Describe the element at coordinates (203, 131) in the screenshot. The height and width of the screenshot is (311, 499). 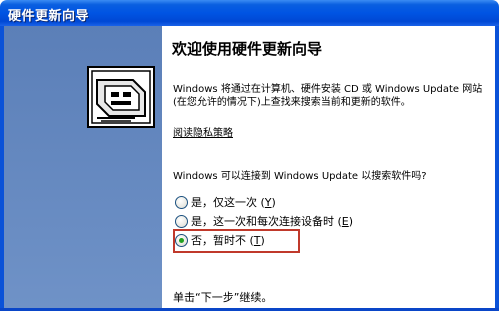
I see `privacy-policy-link: 阅读隐私策略` at that location.